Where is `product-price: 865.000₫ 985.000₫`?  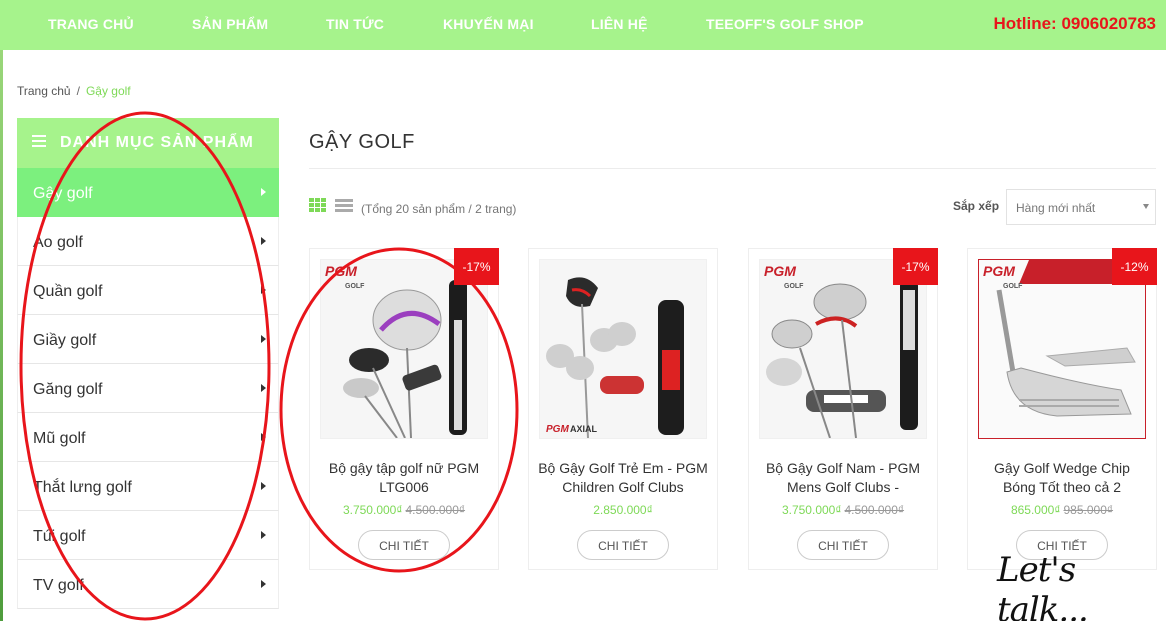
product-price: 865.000₫ 985.000₫ is located at coordinates (1062, 510).